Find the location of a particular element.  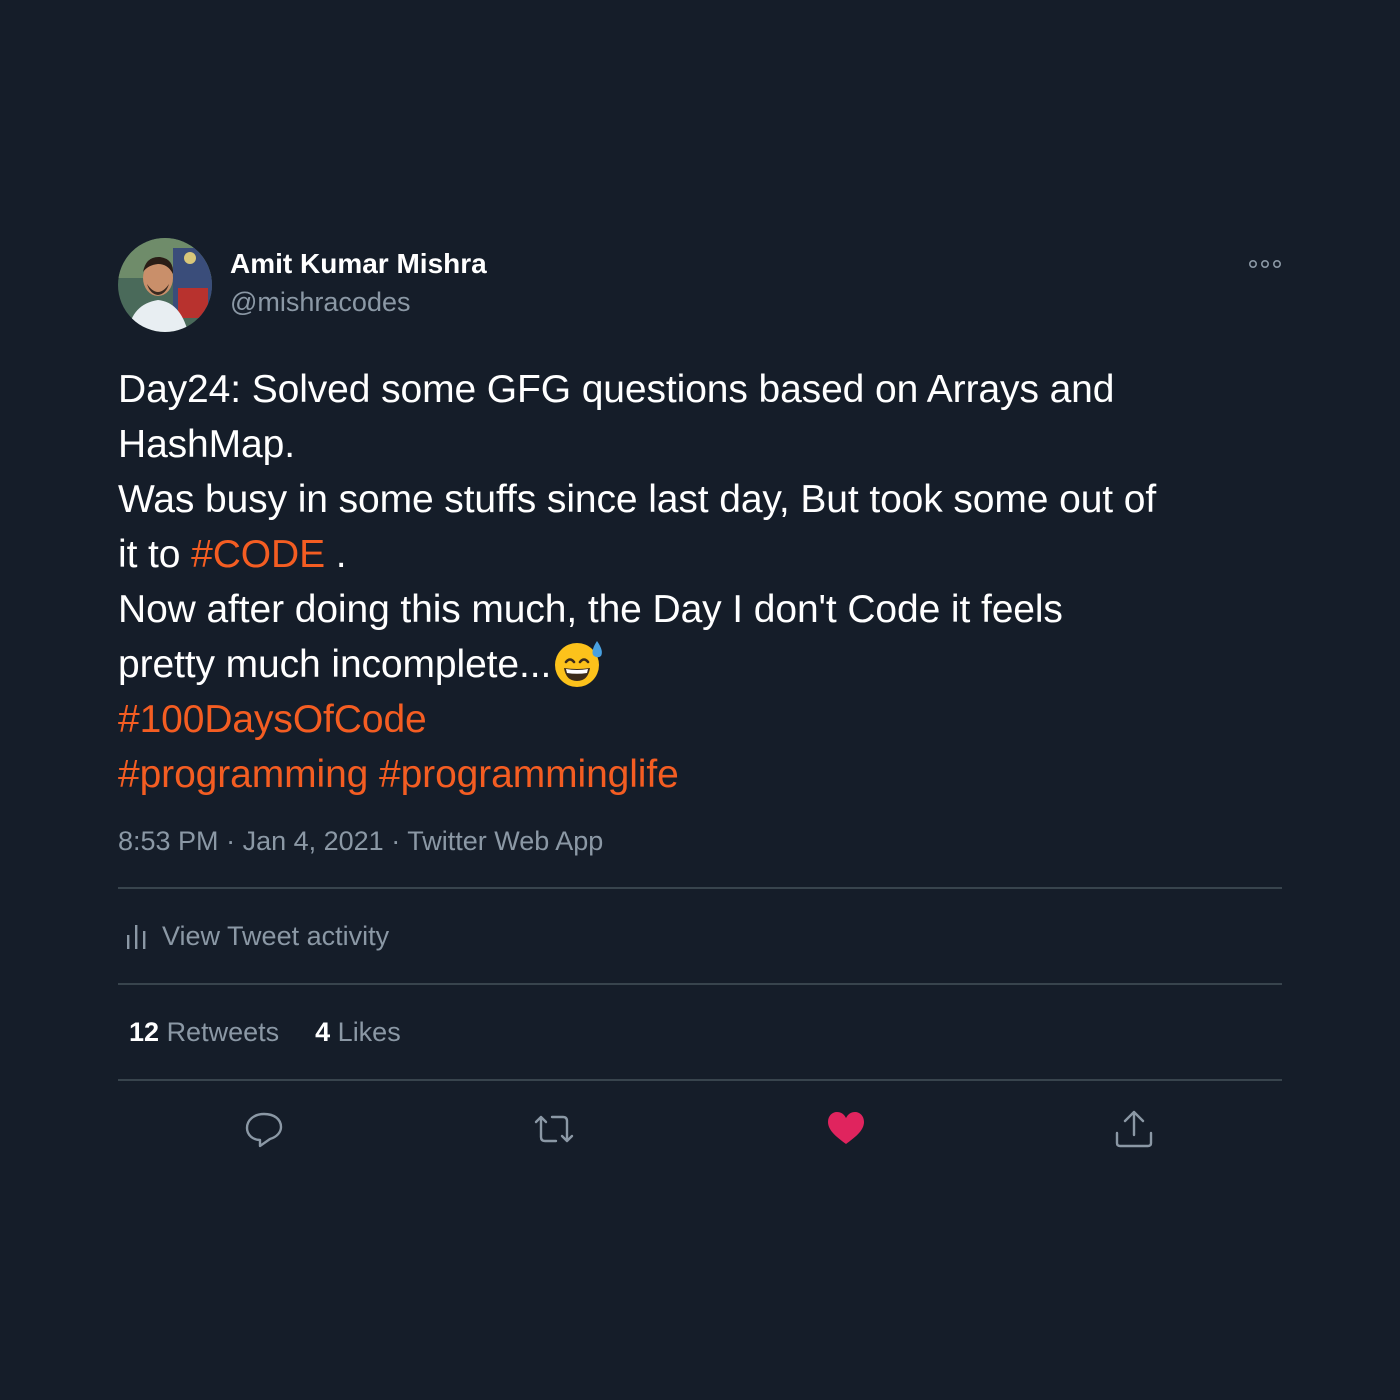

likes-stat: 4 Likes is located at coordinates (358, 1032).